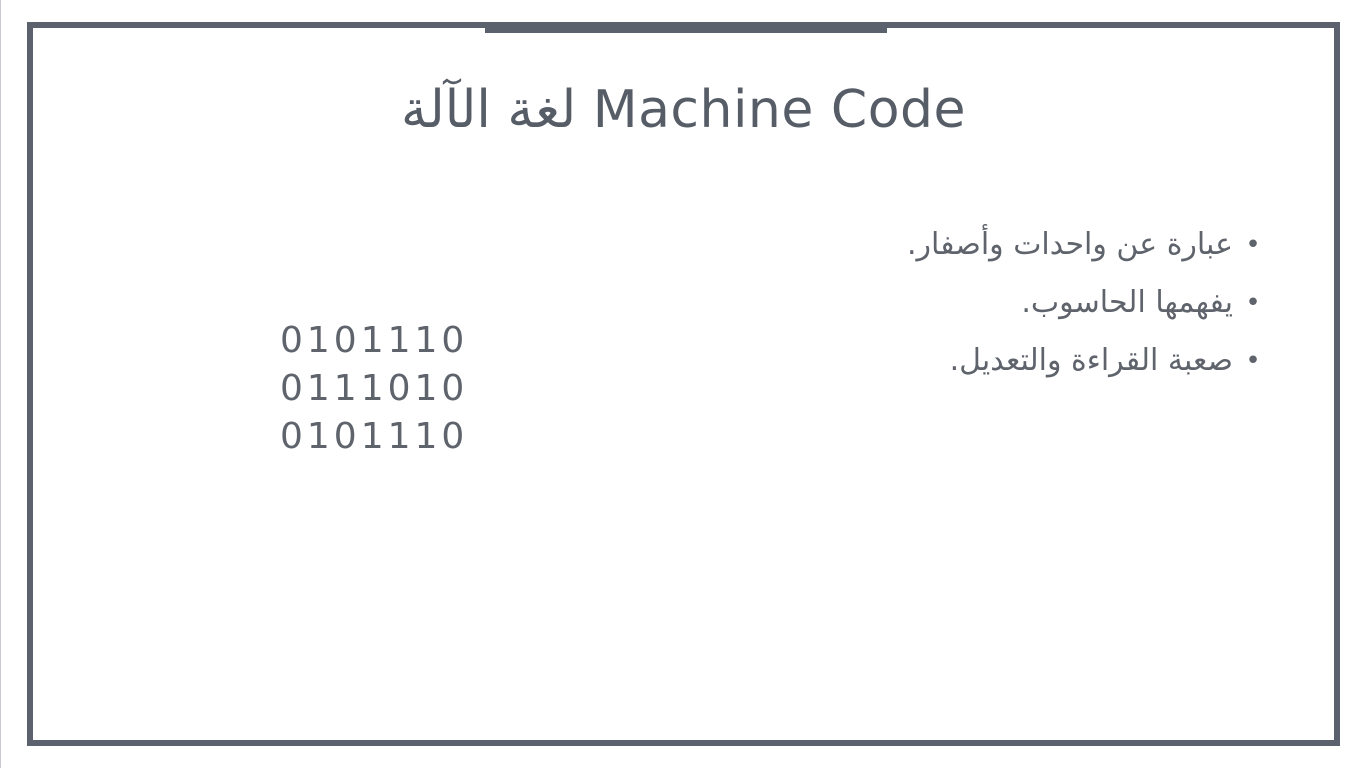 Image resolution: width=1366 pixels, height=768 pixels. What do you see at coordinates (374, 436) in the screenshot?
I see `binary-row-3: 0101110` at bounding box center [374, 436].